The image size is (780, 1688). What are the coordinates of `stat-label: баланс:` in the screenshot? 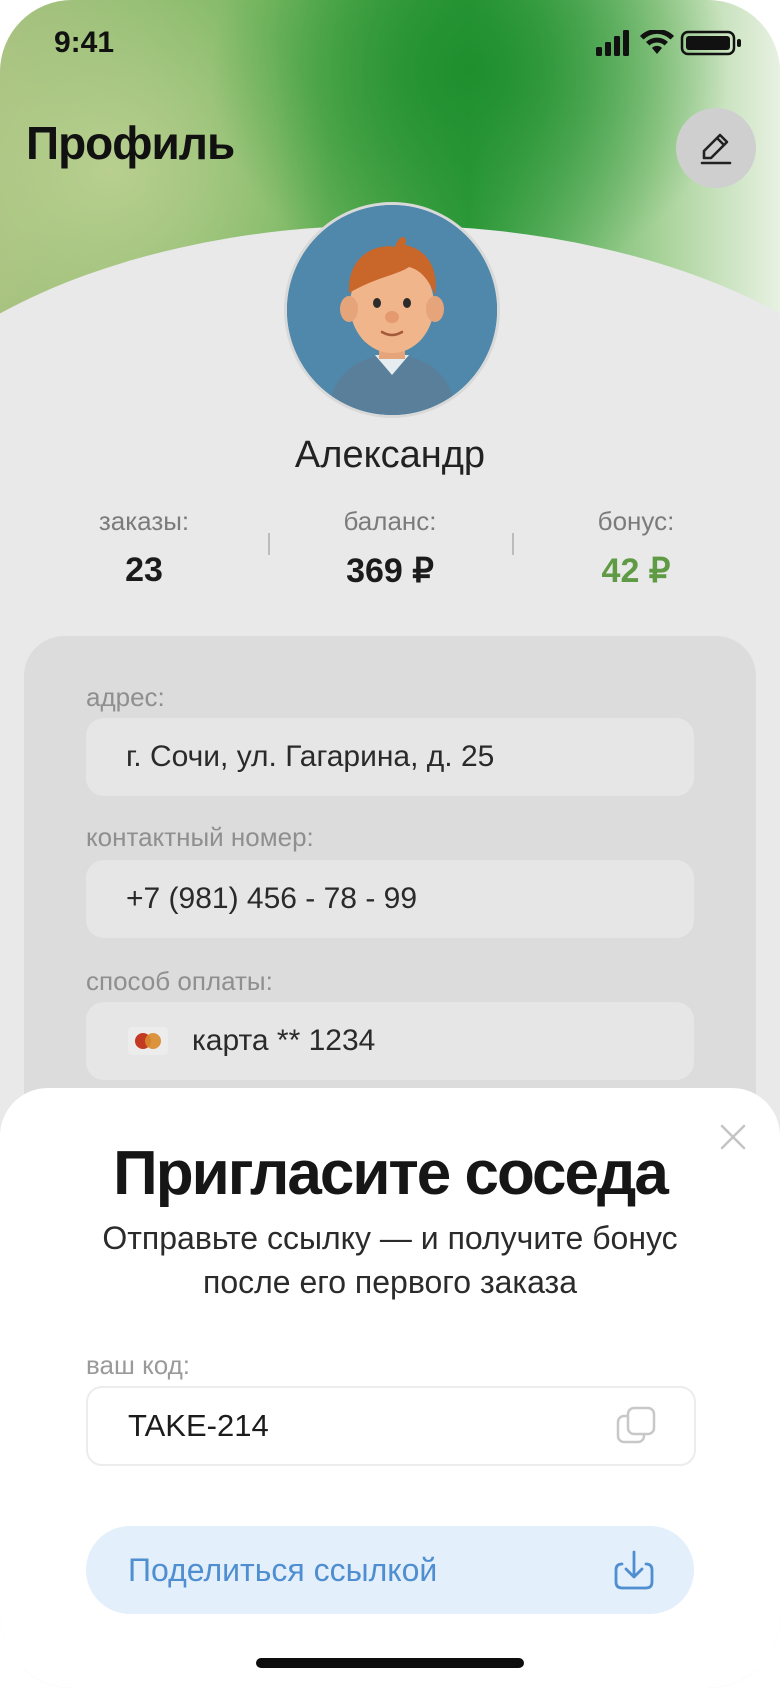 It's located at (390, 521).